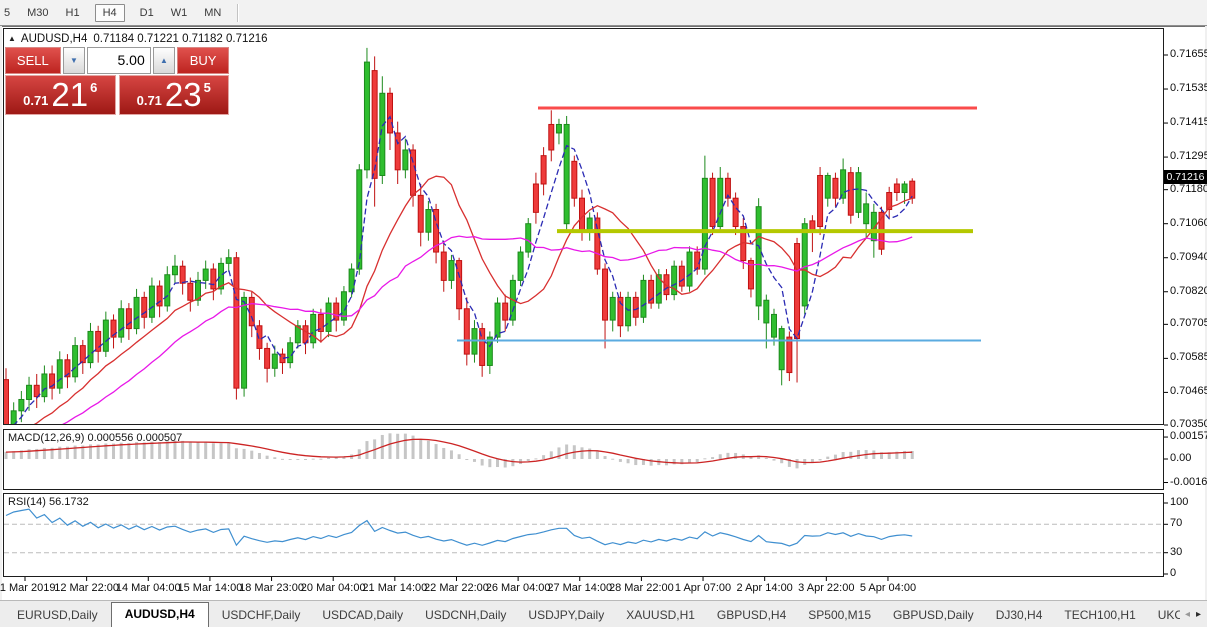 This screenshot has height=627, width=1207. What do you see at coordinates (207, 87) in the screenshot?
I see `ask-price-pip: 5` at bounding box center [207, 87].